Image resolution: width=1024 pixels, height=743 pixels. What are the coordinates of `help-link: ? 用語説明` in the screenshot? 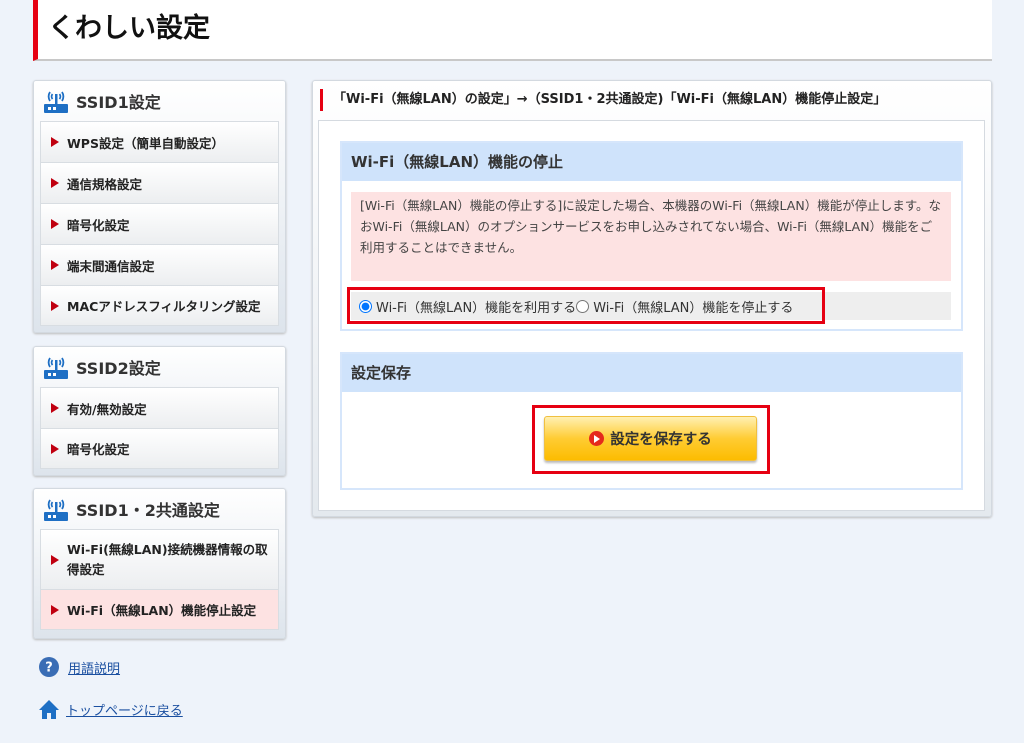 It's located at (79, 667).